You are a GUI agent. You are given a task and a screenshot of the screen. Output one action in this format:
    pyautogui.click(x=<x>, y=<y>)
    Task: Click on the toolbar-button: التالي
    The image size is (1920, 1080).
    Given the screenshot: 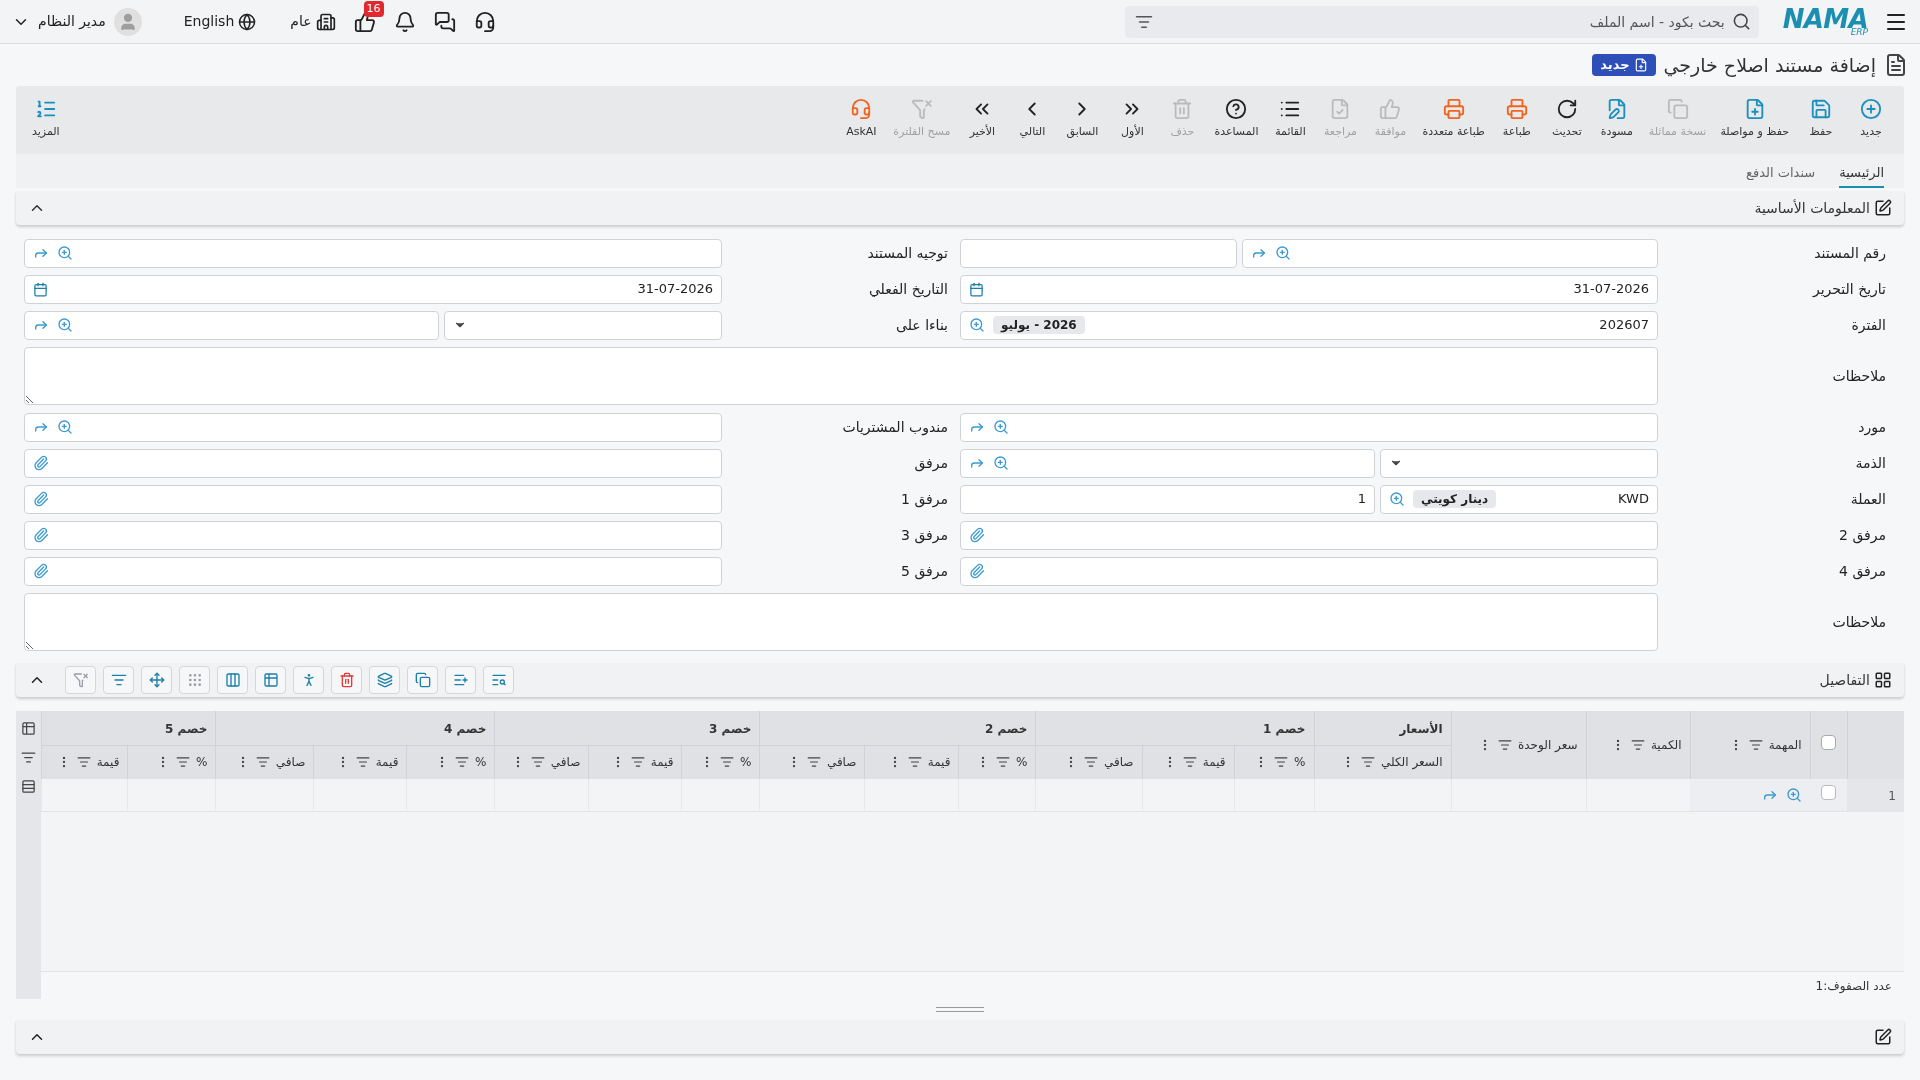 What is the action you would take?
    pyautogui.click(x=1032, y=119)
    